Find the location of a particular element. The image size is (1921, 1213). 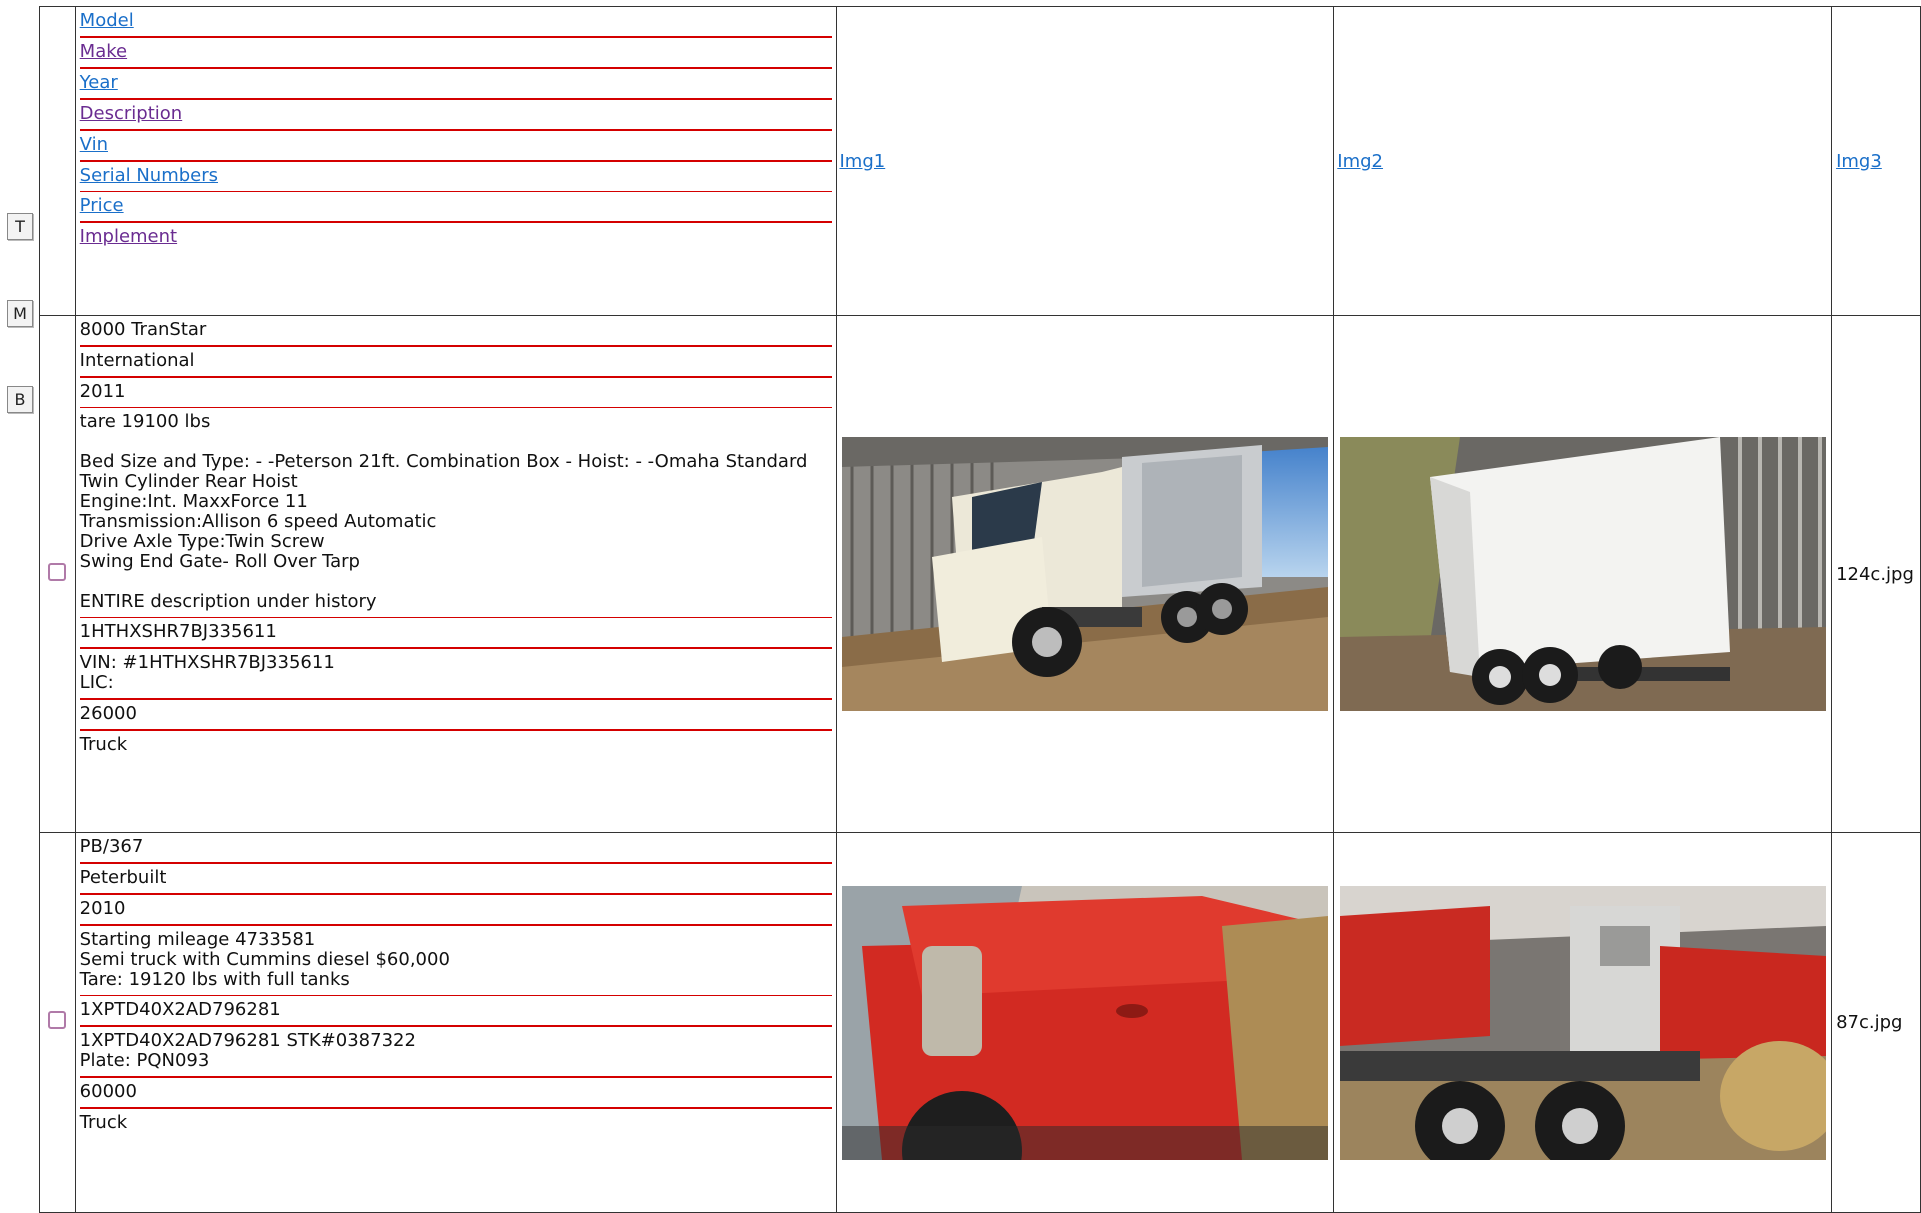

price-value: 26000 is located at coordinates (455, 715).